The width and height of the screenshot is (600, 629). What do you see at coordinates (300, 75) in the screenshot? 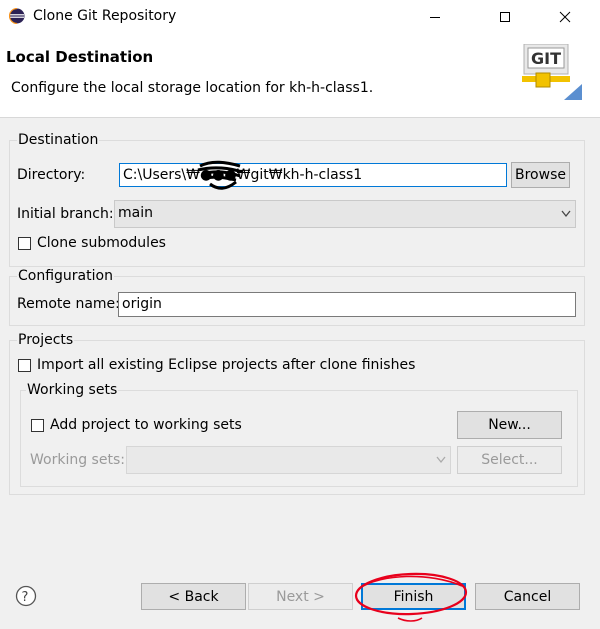
I see `wizard-header` at bounding box center [300, 75].